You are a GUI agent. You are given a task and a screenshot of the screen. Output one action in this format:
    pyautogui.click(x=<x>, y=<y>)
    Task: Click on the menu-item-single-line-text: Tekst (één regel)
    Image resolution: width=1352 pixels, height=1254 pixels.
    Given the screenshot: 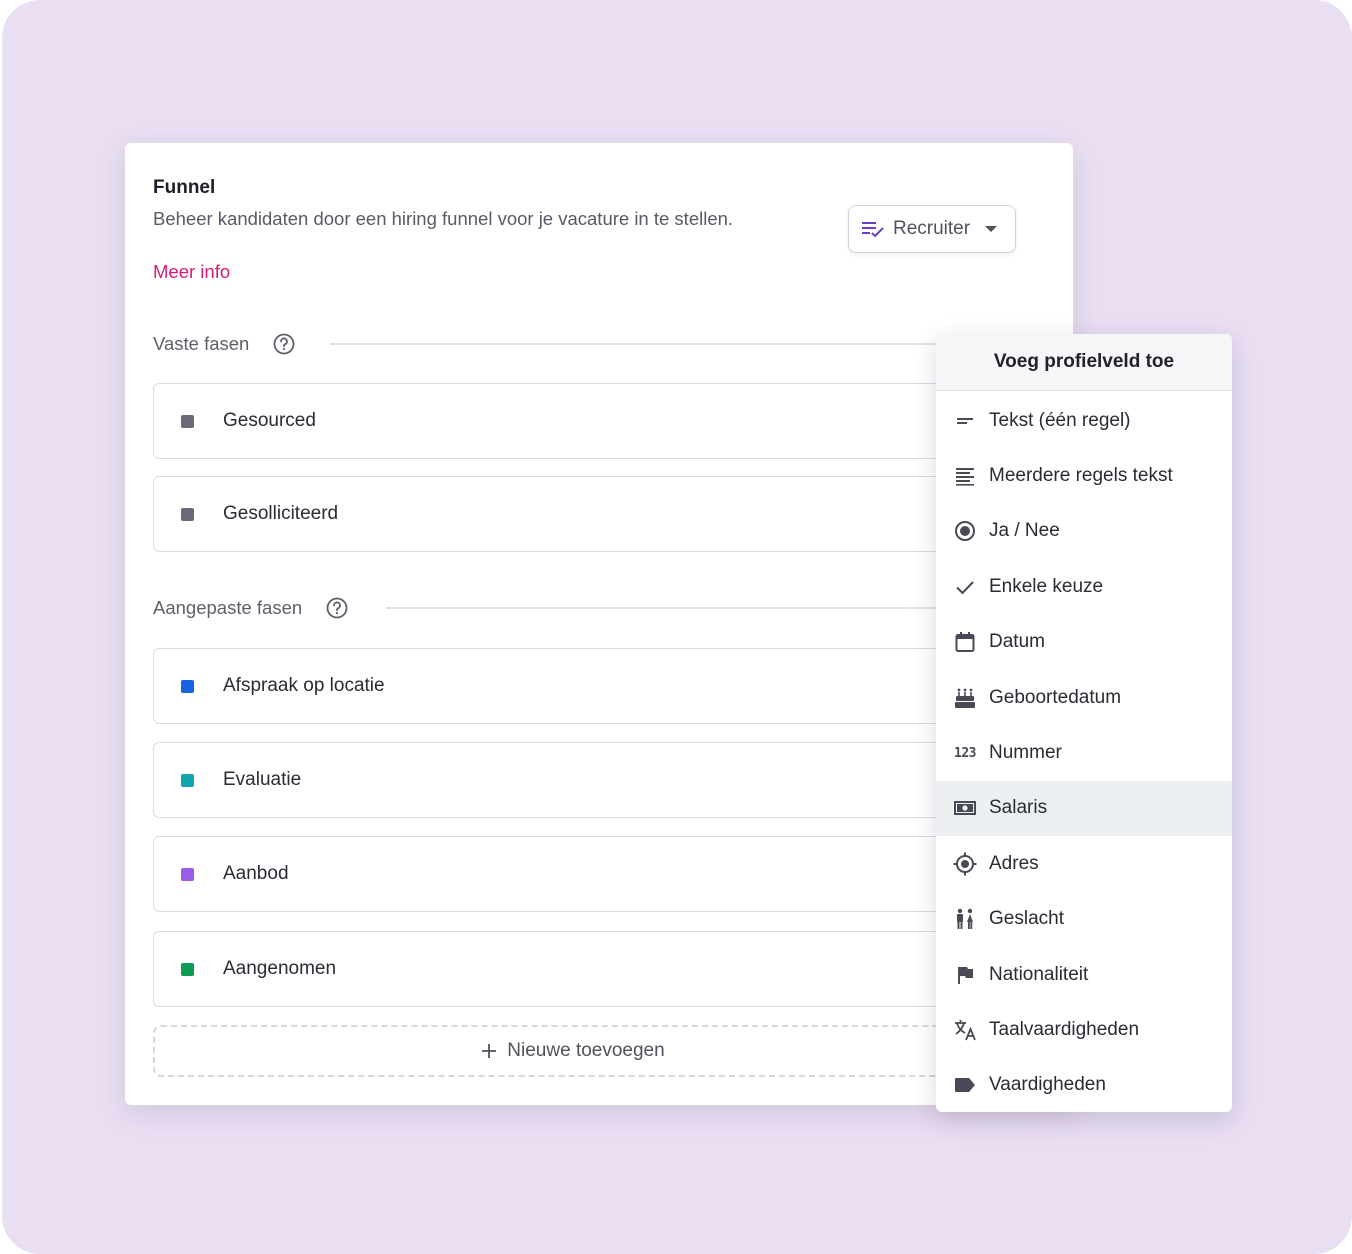 What is the action you would take?
    pyautogui.click(x=1084, y=420)
    